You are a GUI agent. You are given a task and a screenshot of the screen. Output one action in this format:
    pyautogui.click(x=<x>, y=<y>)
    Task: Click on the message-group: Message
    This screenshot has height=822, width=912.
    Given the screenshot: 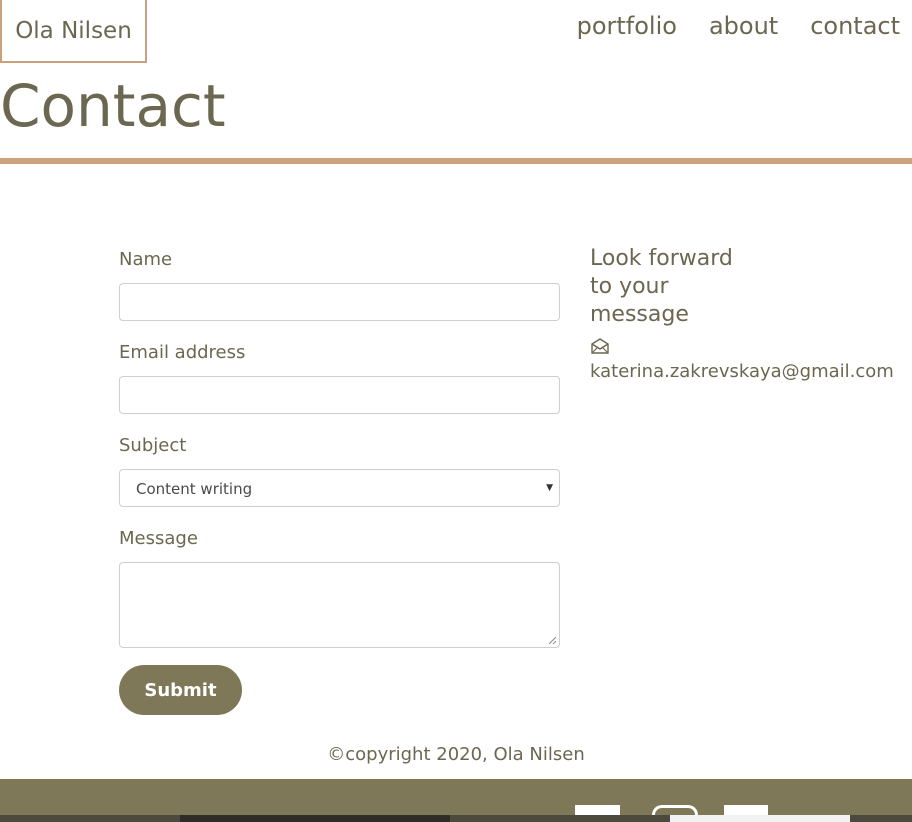 What is the action you would take?
    pyautogui.click(x=339, y=586)
    